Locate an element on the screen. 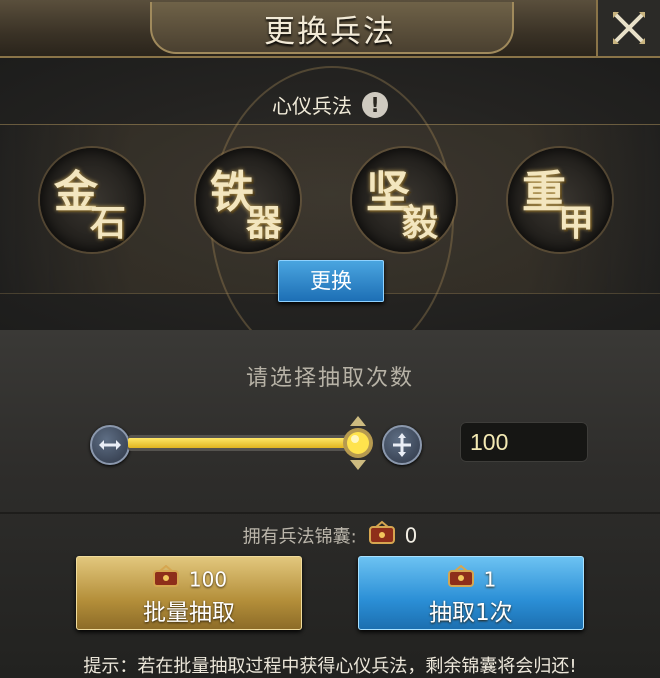 This screenshot has width=660, height=678. close-icon is located at coordinates (629, 28).